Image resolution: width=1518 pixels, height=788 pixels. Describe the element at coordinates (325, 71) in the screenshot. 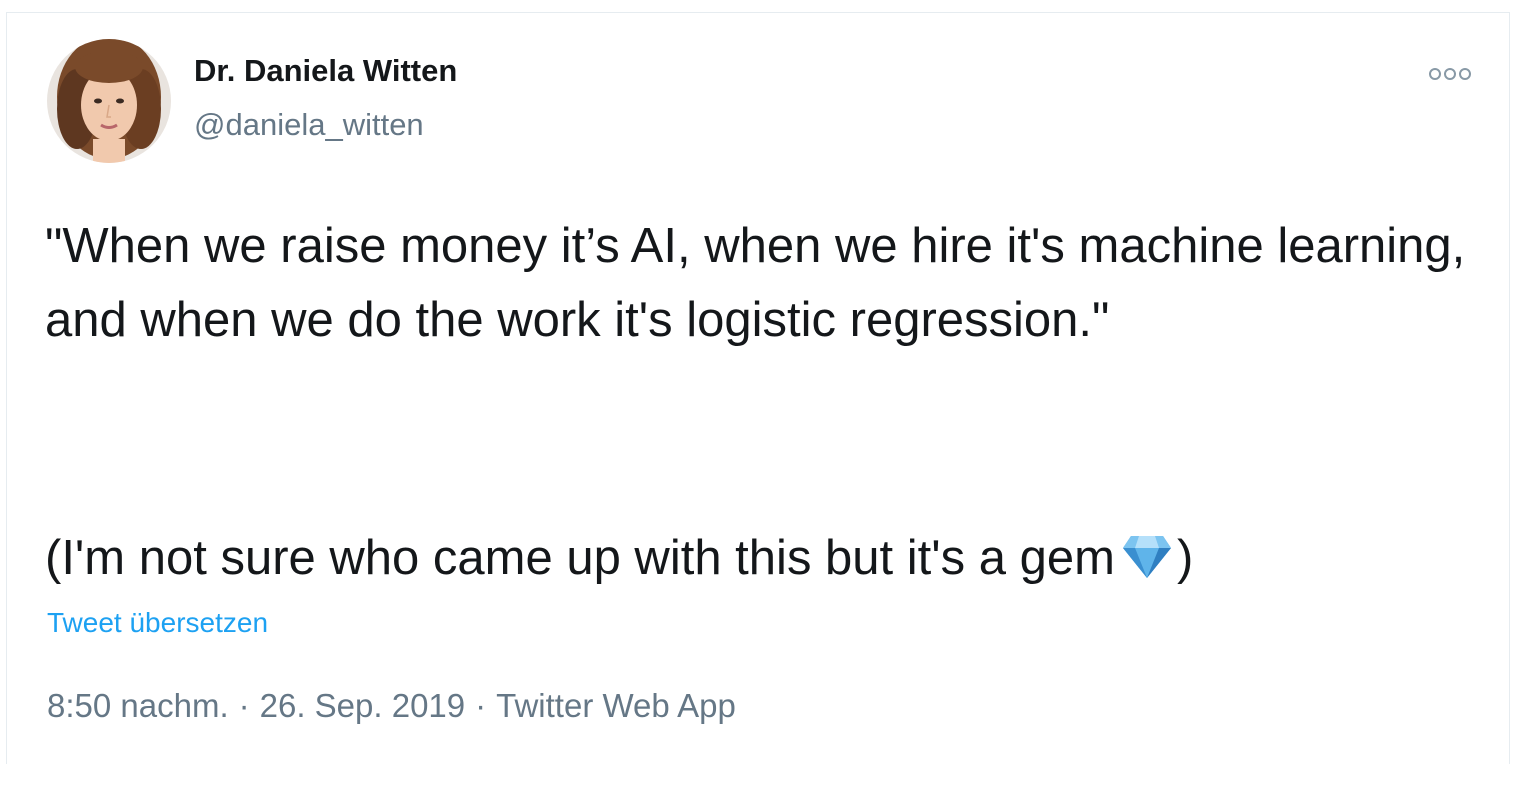

I see `author-name: Dr. Daniela Witten` at that location.